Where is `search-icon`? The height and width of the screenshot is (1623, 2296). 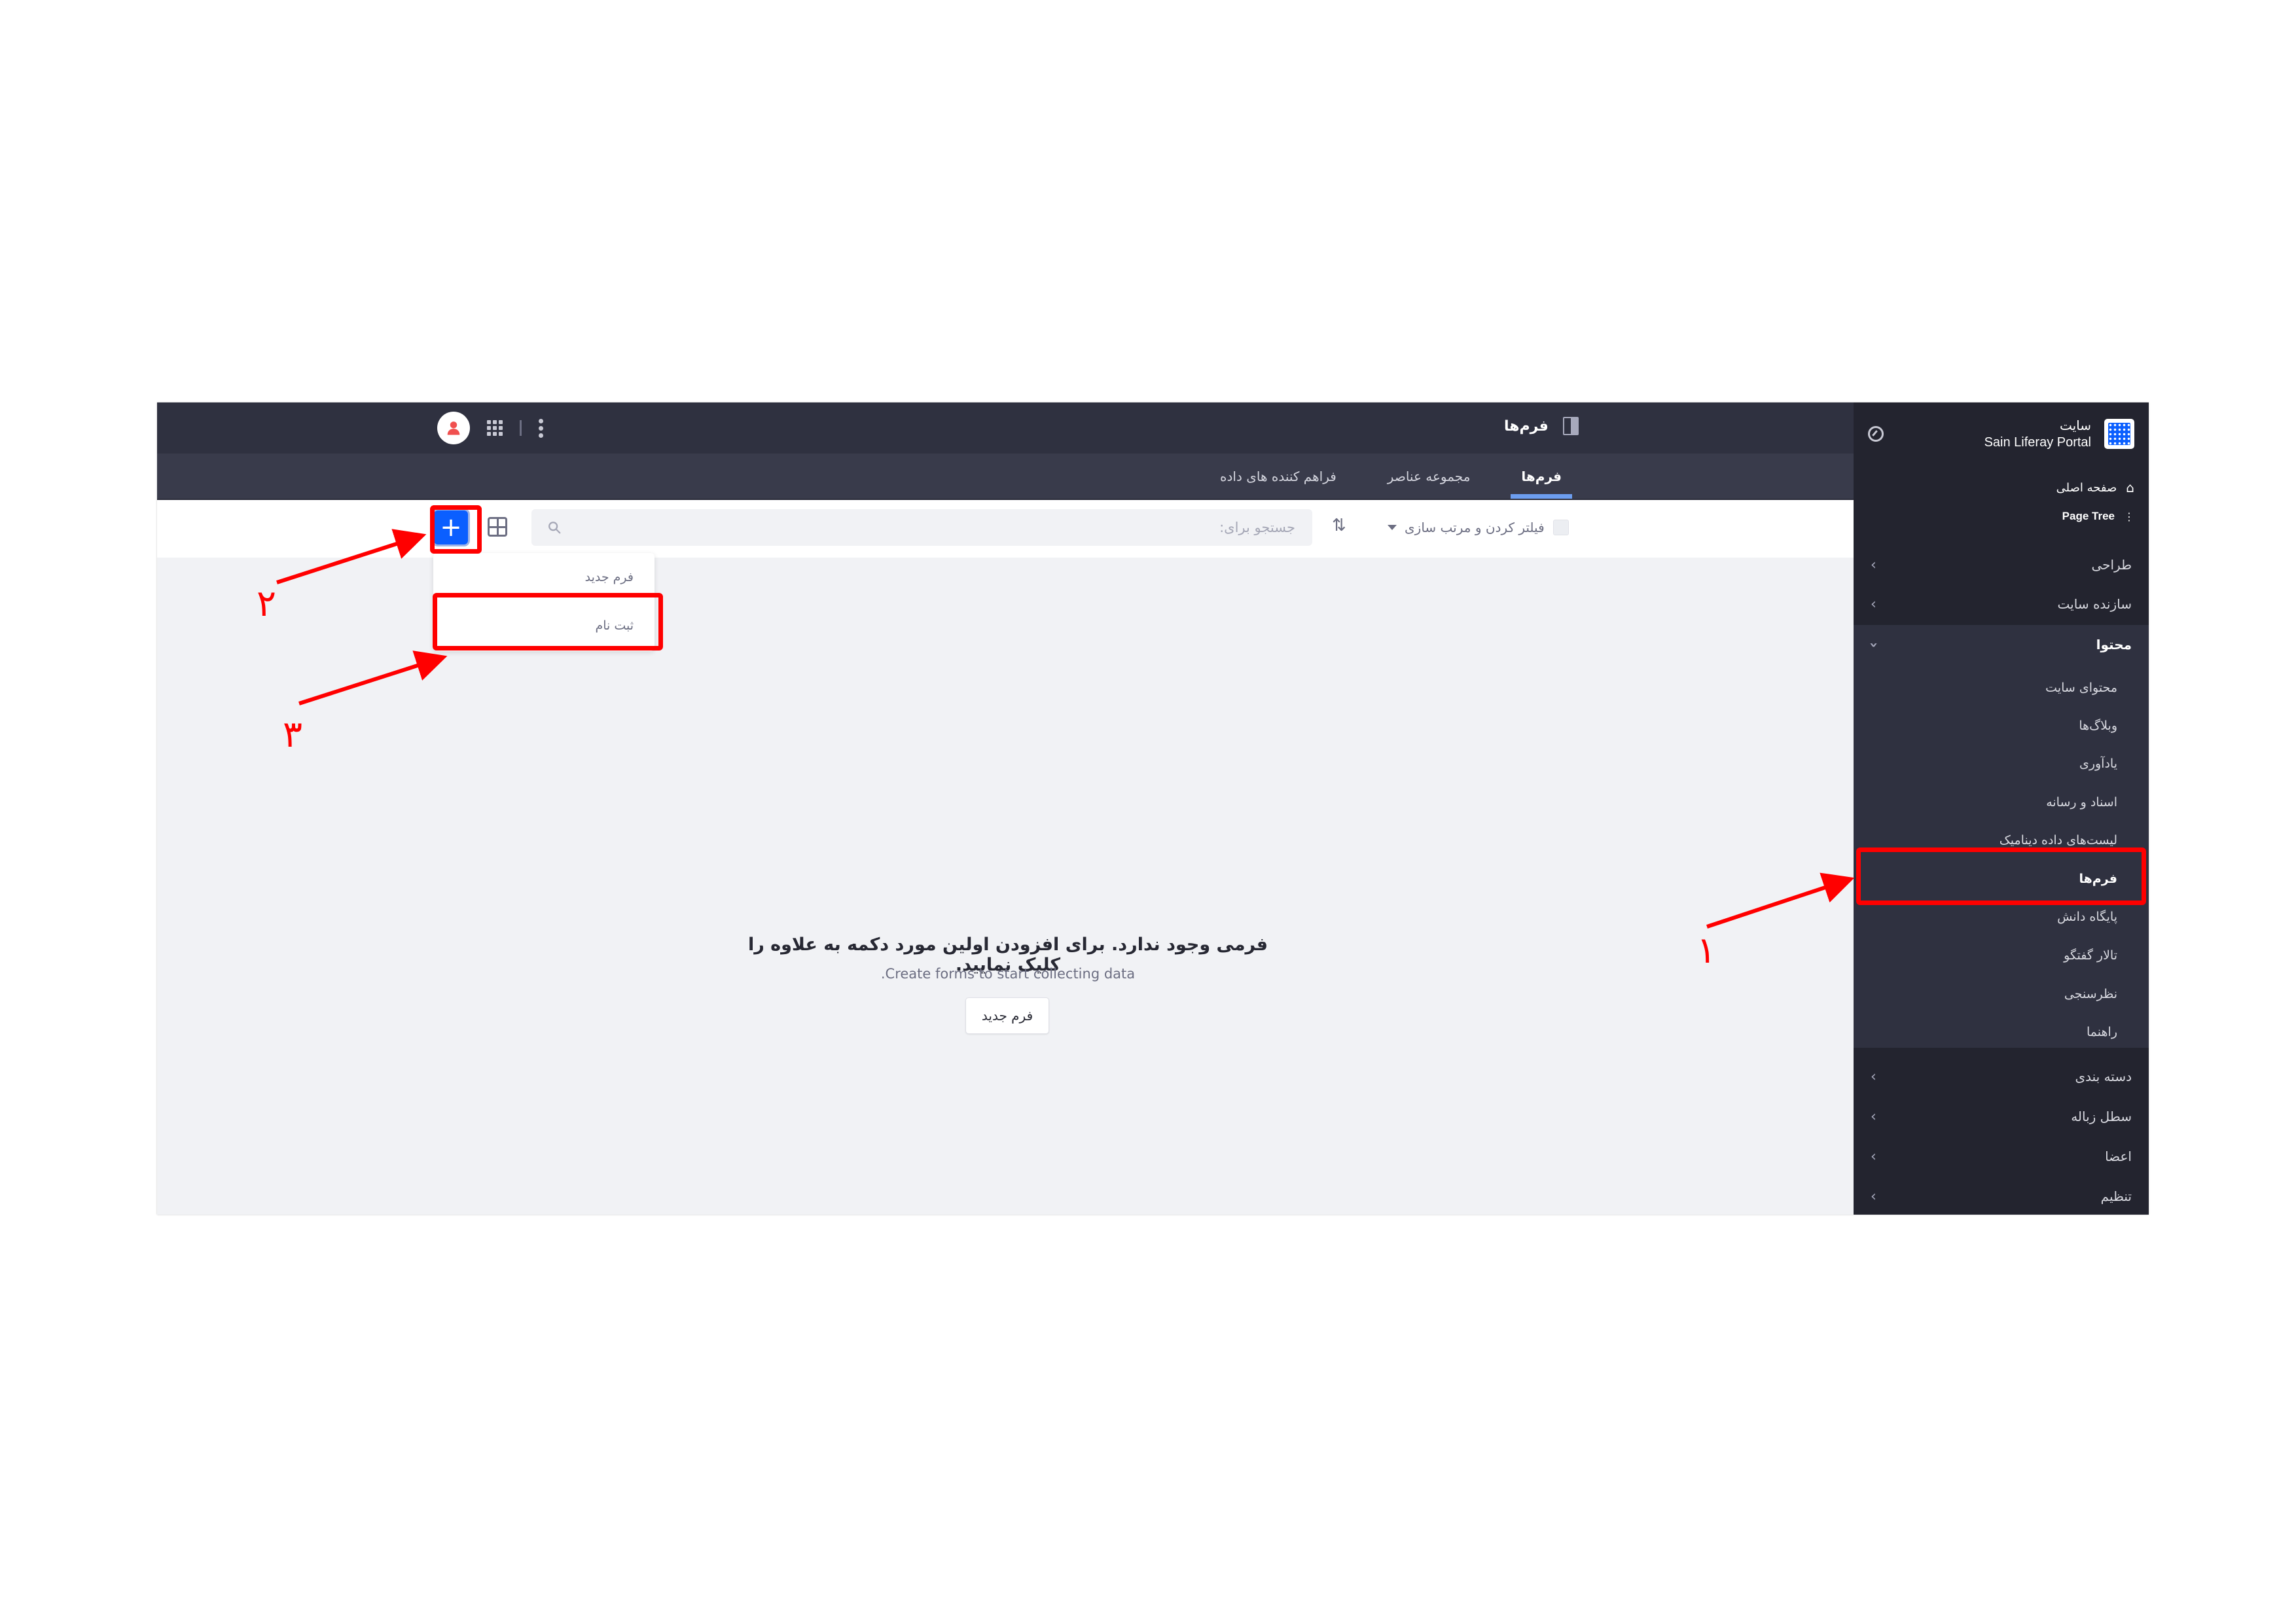 search-icon is located at coordinates (554, 527).